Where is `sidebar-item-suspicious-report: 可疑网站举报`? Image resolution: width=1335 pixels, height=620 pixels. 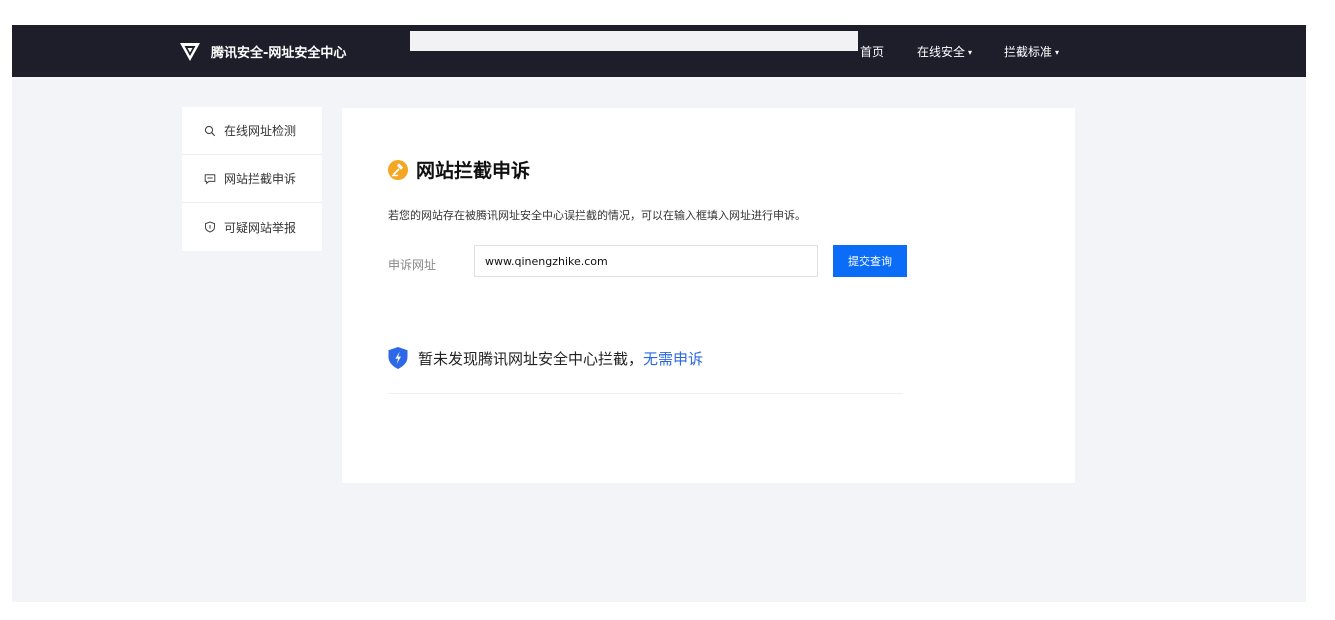 sidebar-item-suspicious-report: 可疑网站举报 is located at coordinates (252, 227).